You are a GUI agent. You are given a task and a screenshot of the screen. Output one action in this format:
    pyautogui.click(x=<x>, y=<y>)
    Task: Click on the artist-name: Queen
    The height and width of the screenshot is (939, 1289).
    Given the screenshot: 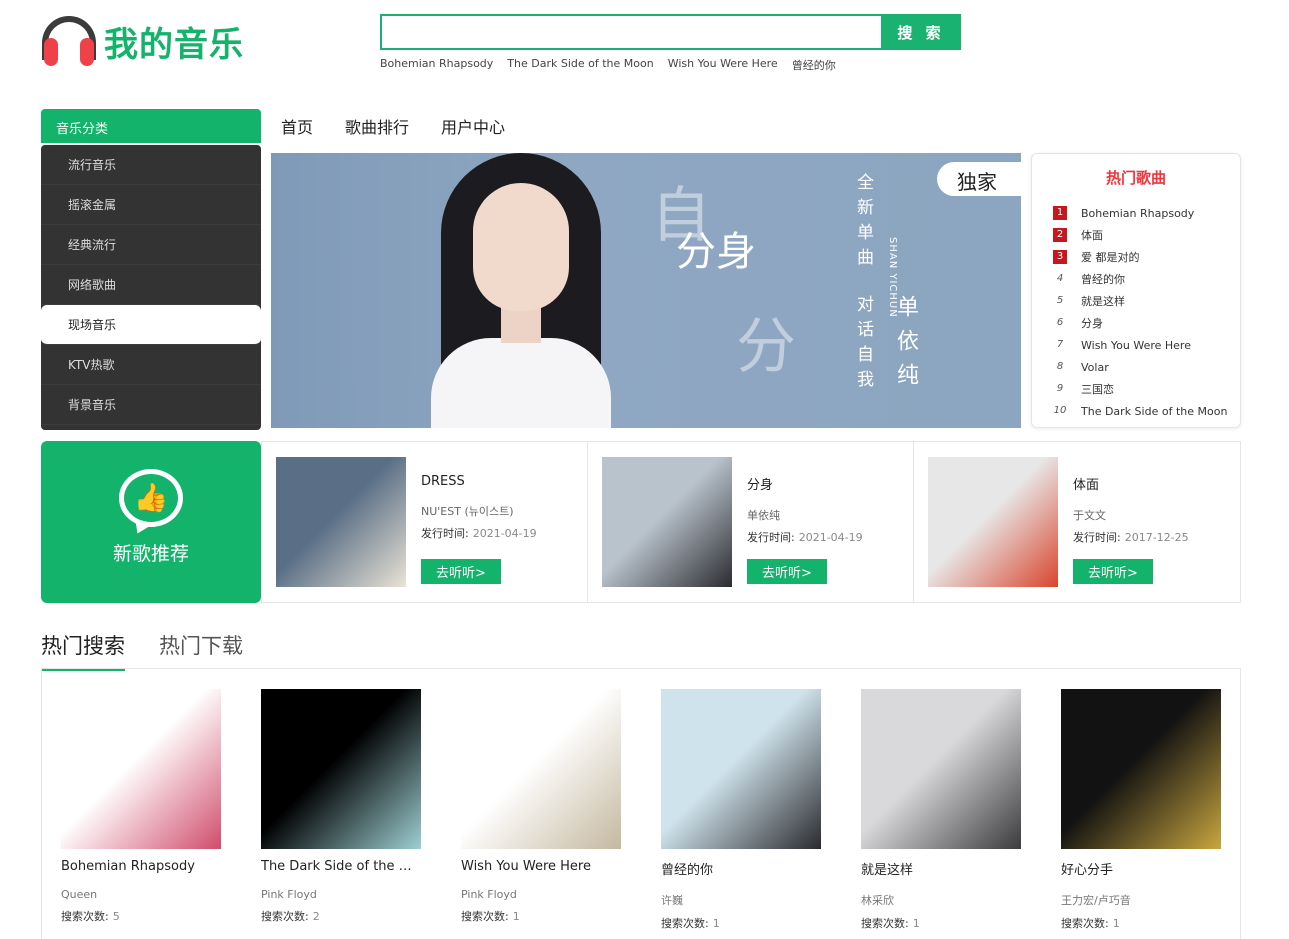 What is the action you would take?
    pyautogui.click(x=141, y=894)
    